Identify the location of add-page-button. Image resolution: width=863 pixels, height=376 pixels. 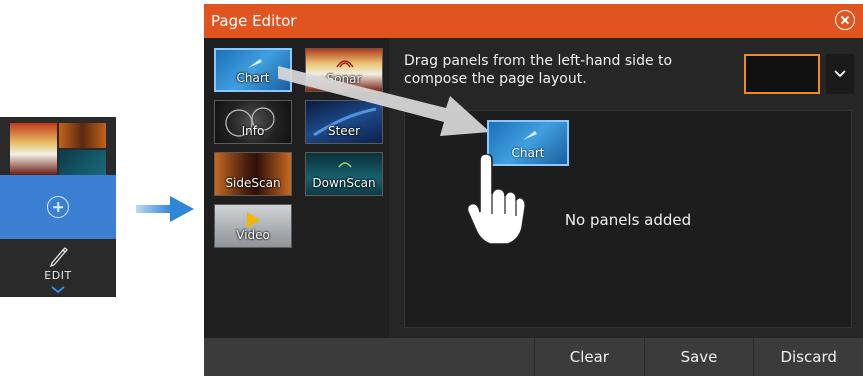
(58, 207).